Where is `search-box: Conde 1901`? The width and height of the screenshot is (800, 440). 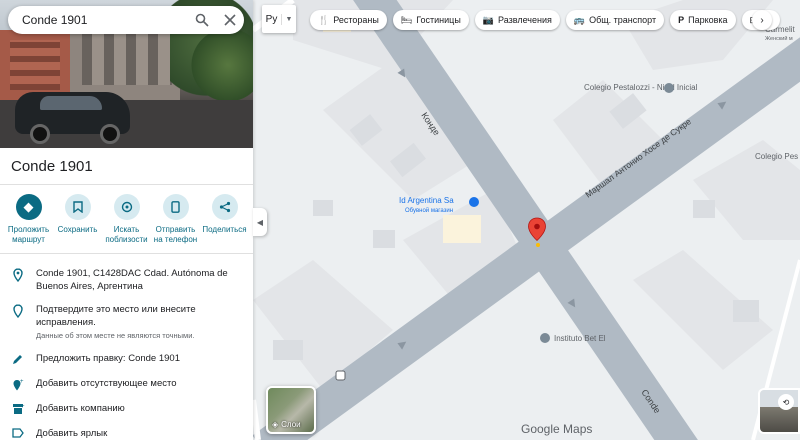
search-box: Conde 1901 is located at coordinates (126, 20).